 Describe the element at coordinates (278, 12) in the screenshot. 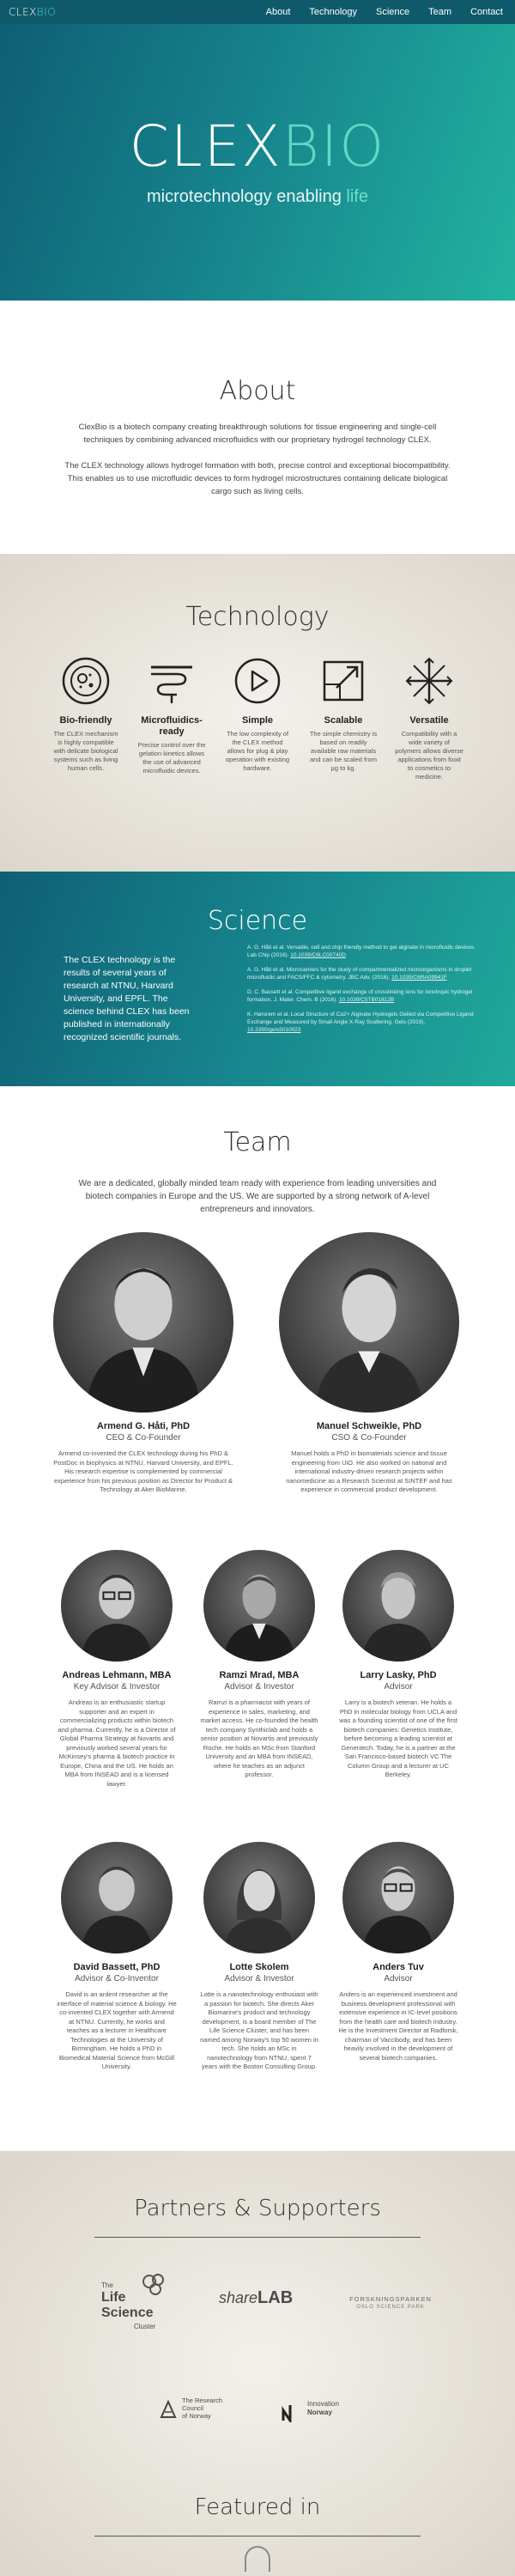

I see `nav-link-about: About` at that location.